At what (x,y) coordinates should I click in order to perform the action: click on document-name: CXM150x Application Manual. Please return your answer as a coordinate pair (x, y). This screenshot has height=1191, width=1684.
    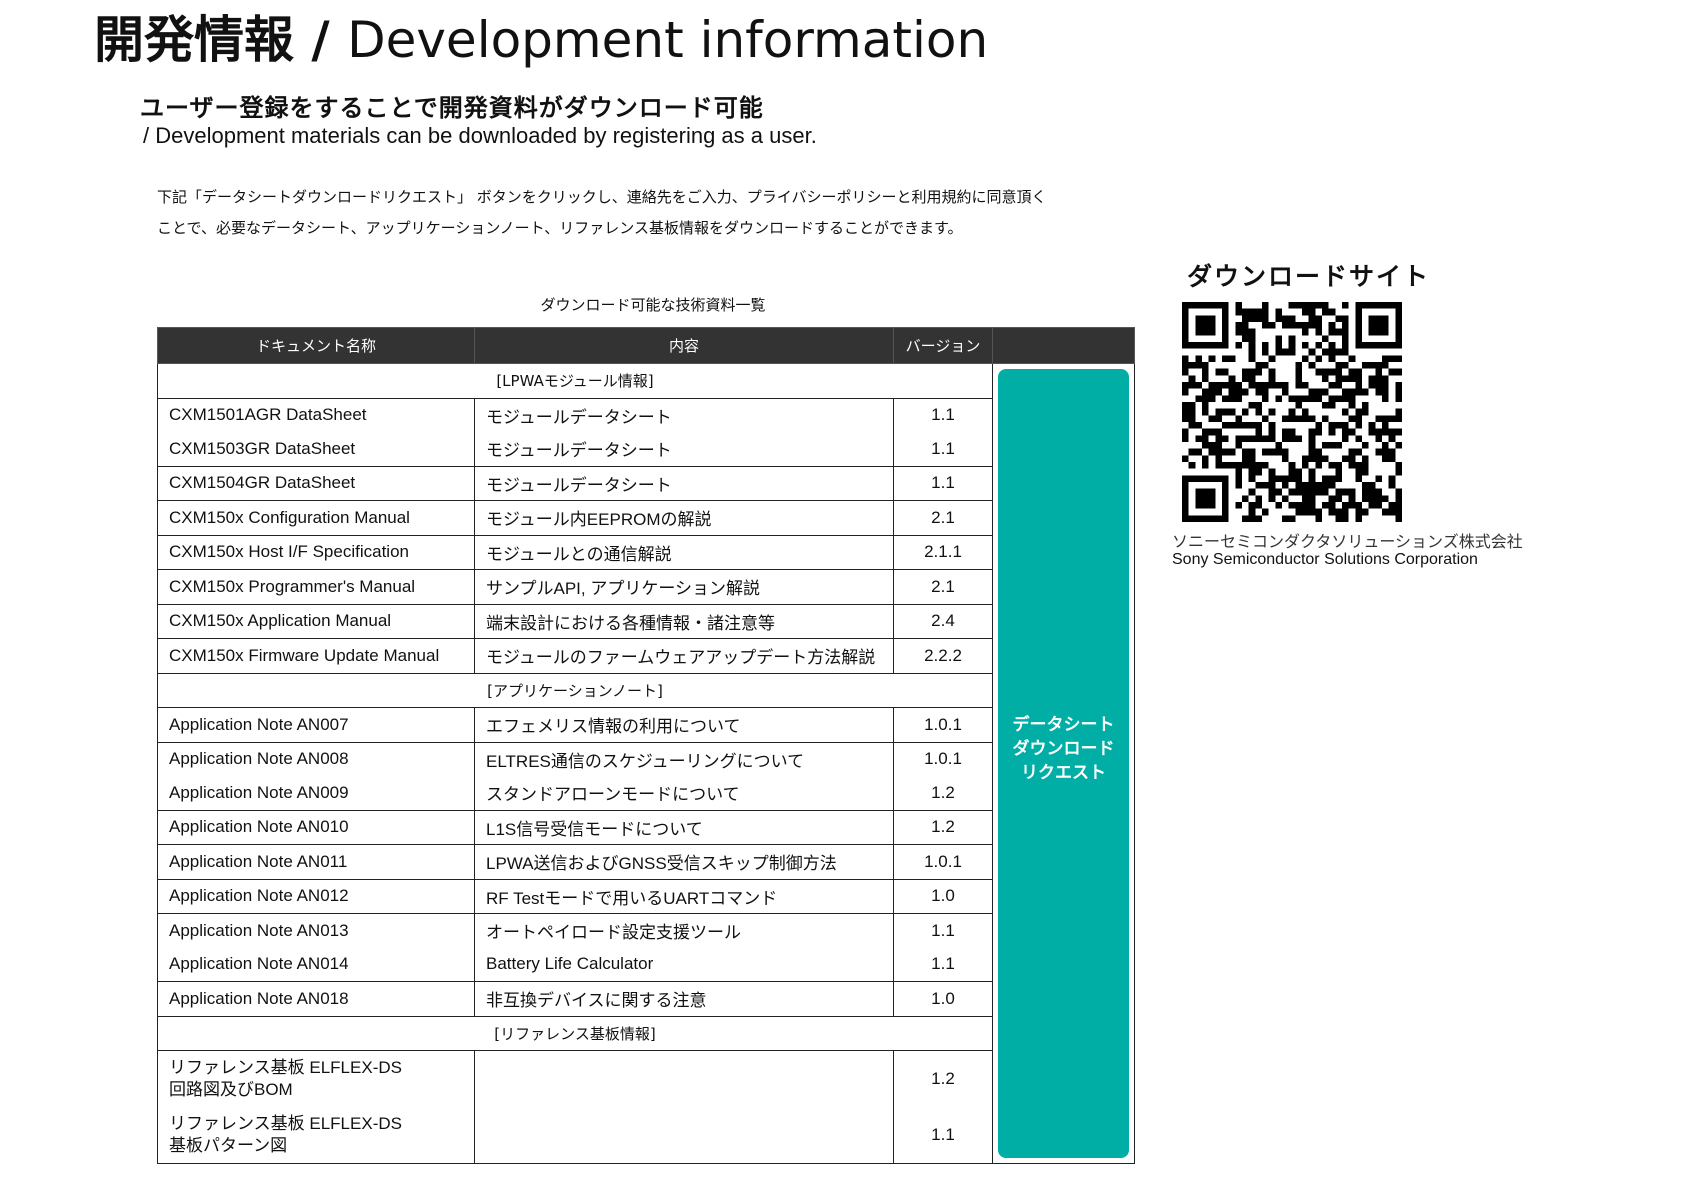
    Looking at the image, I should click on (316, 621).